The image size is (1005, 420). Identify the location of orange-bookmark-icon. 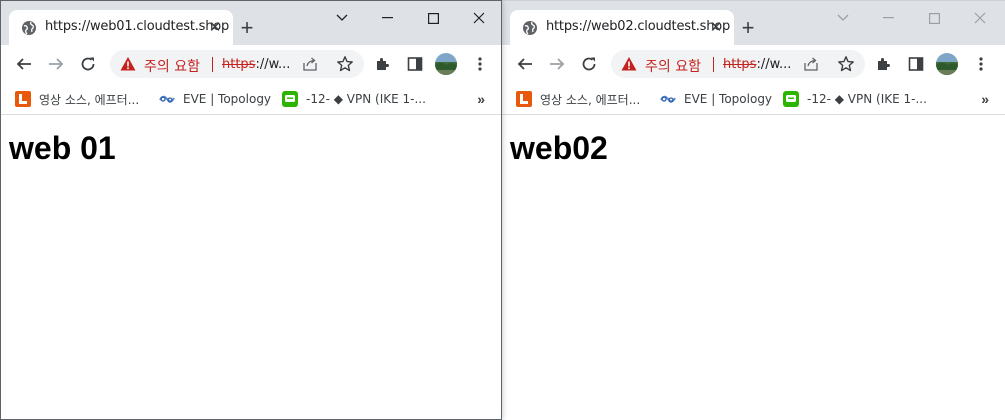
(524, 99).